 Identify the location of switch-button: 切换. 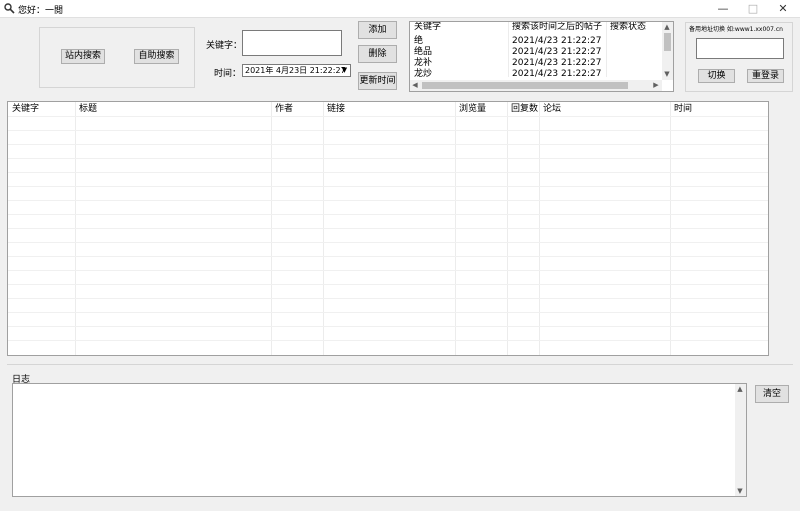
(716, 76).